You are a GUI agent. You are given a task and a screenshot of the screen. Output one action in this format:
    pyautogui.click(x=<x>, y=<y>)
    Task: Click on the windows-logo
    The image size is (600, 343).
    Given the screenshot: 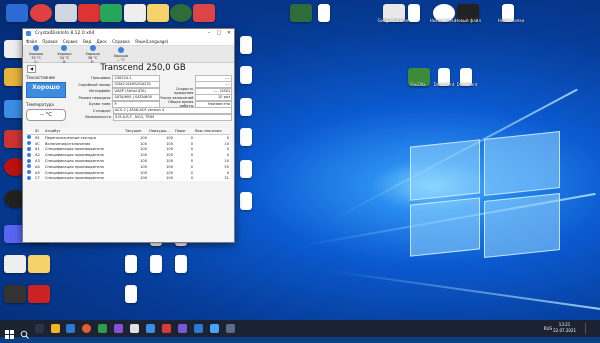 What is the action you would take?
    pyautogui.click(x=485, y=195)
    